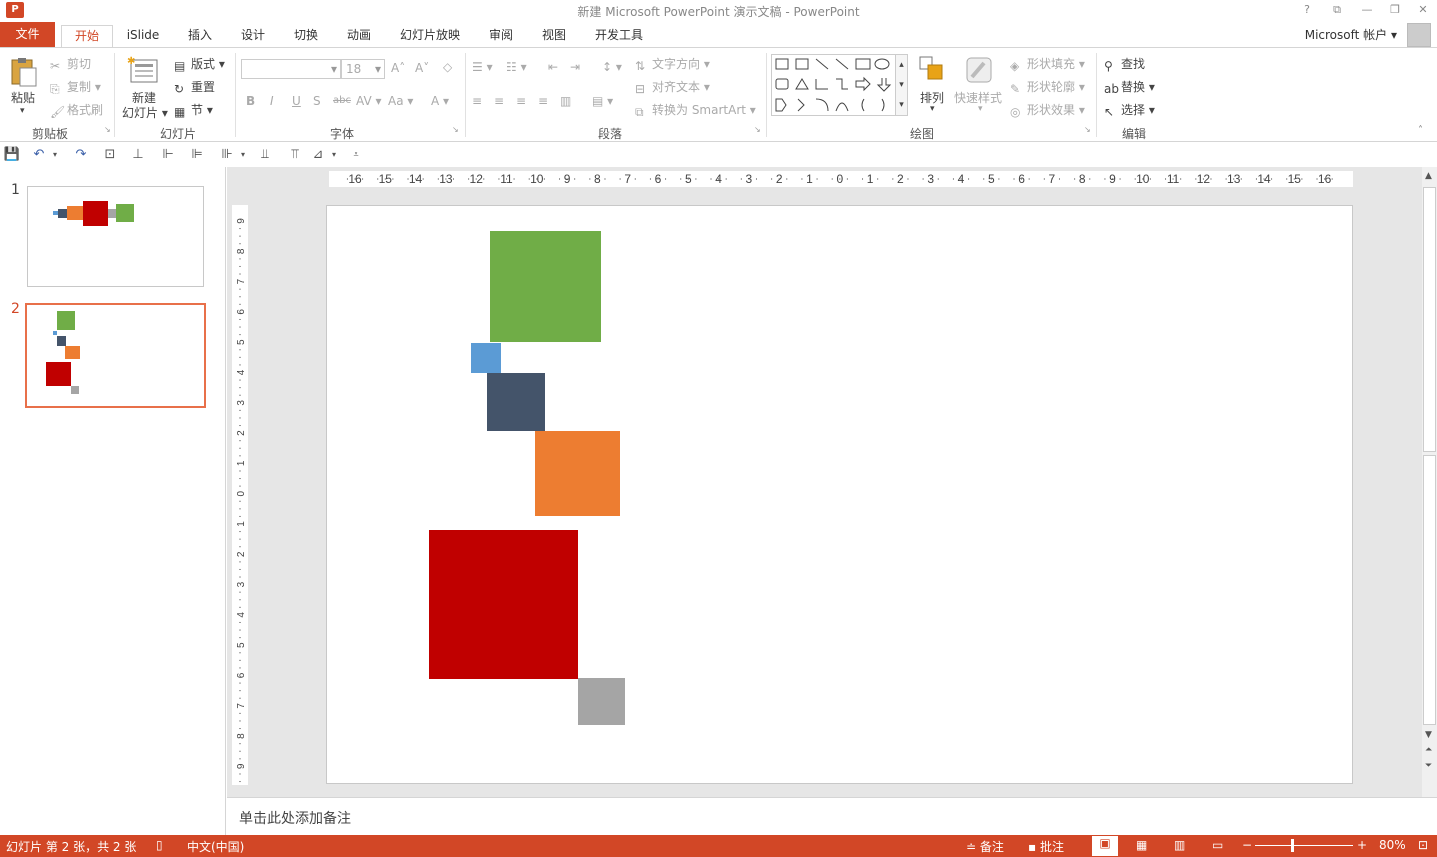 The height and width of the screenshot is (857, 1437). Describe the element at coordinates (1046, 846) in the screenshot. I see `comments-toggle-button: ▪ 批注` at that location.